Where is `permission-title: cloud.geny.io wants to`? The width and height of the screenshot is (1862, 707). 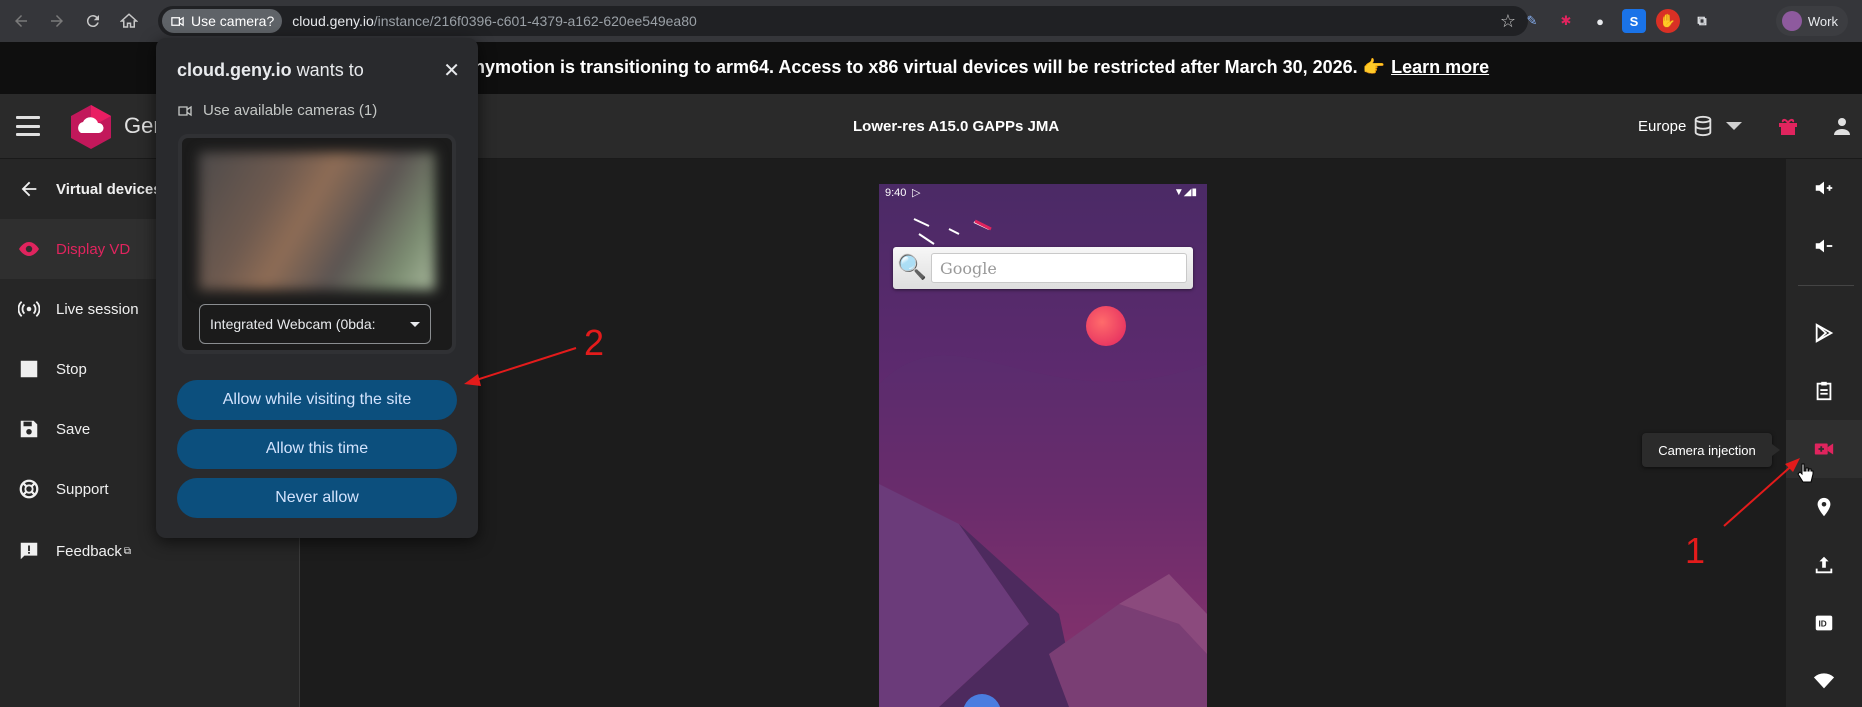
permission-title: cloud.geny.io wants to is located at coordinates (270, 70).